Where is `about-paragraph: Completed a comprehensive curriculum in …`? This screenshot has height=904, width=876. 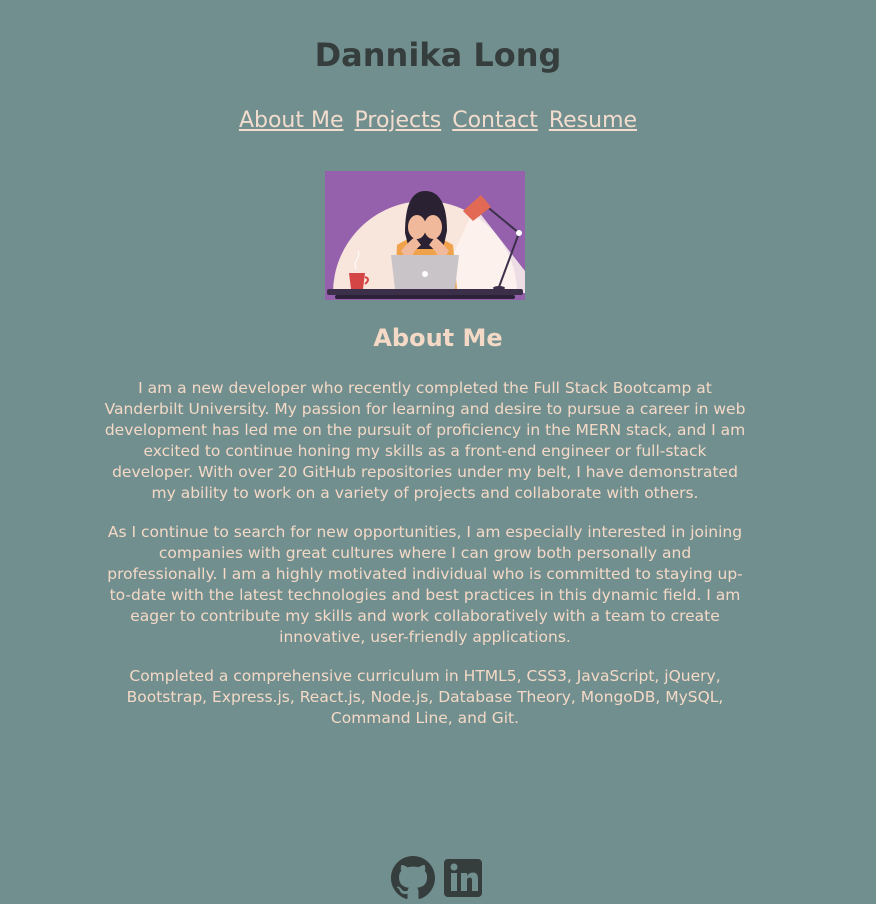
about-paragraph: Completed a comprehensive curriculum in … is located at coordinates (425, 697).